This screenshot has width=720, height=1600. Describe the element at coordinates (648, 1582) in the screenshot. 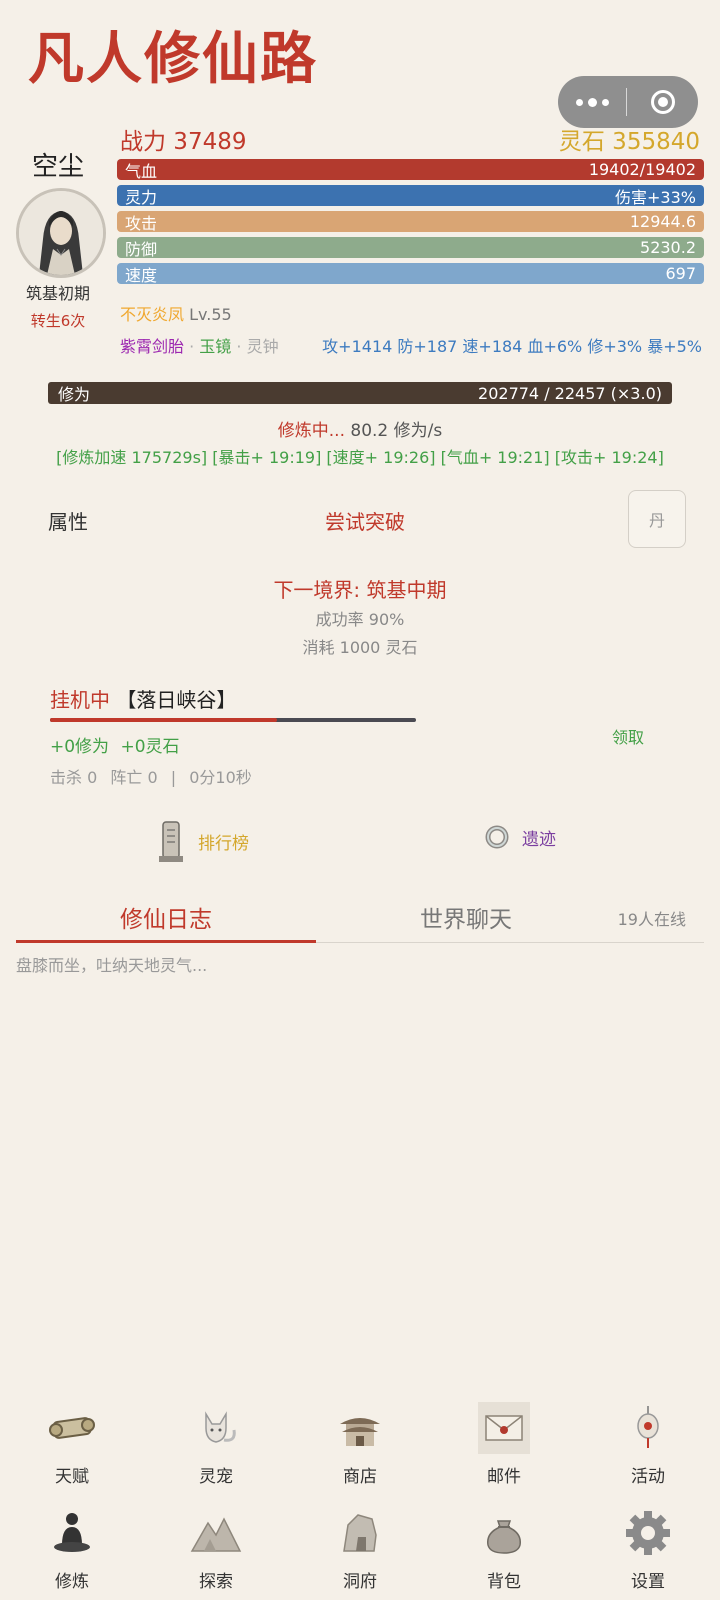

I see `nav-label: 设置` at that location.